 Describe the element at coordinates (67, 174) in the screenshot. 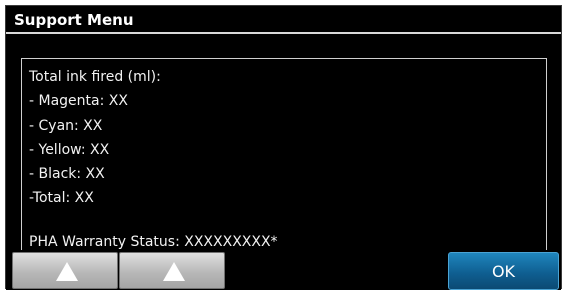

I see `ink-black: - Black: XX` at that location.